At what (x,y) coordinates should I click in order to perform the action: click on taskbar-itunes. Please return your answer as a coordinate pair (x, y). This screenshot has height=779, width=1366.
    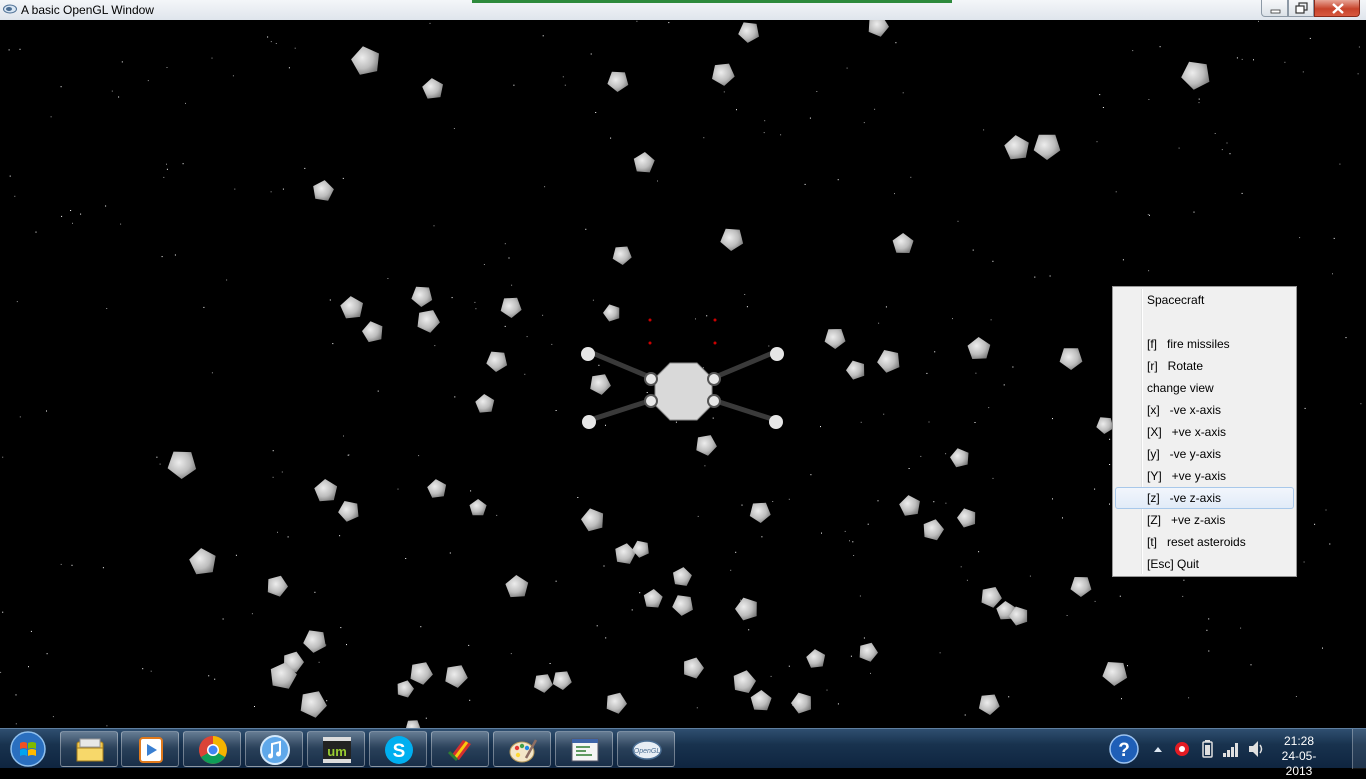
    Looking at the image, I should click on (274, 749).